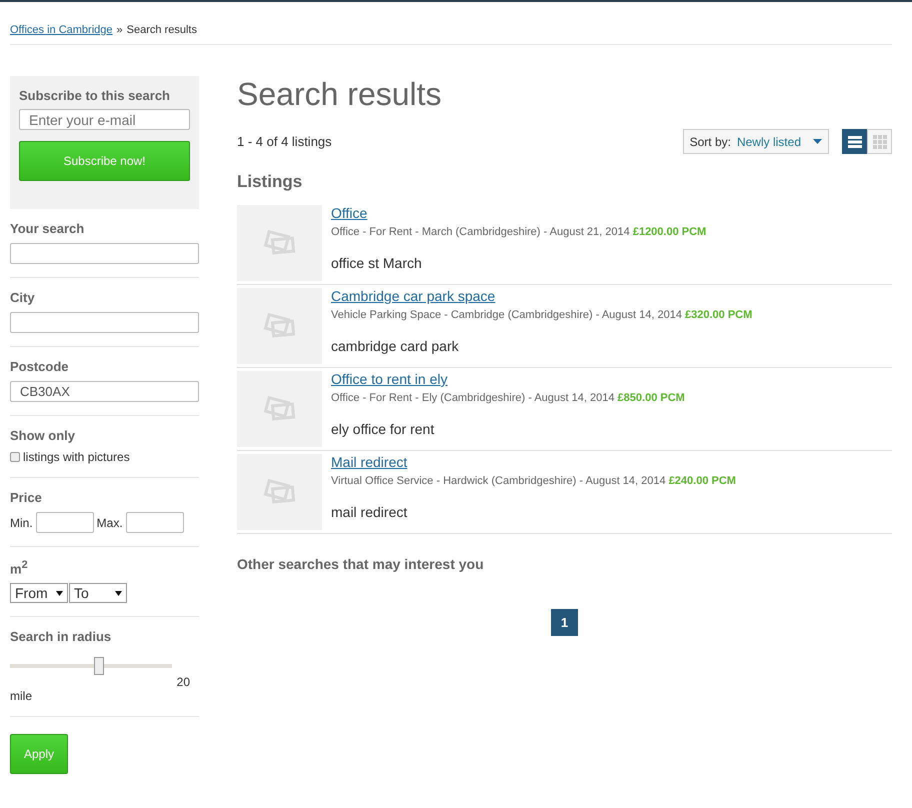 This screenshot has width=912, height=808. I want to click on listing-description: mail redirect, so click(369, 512).